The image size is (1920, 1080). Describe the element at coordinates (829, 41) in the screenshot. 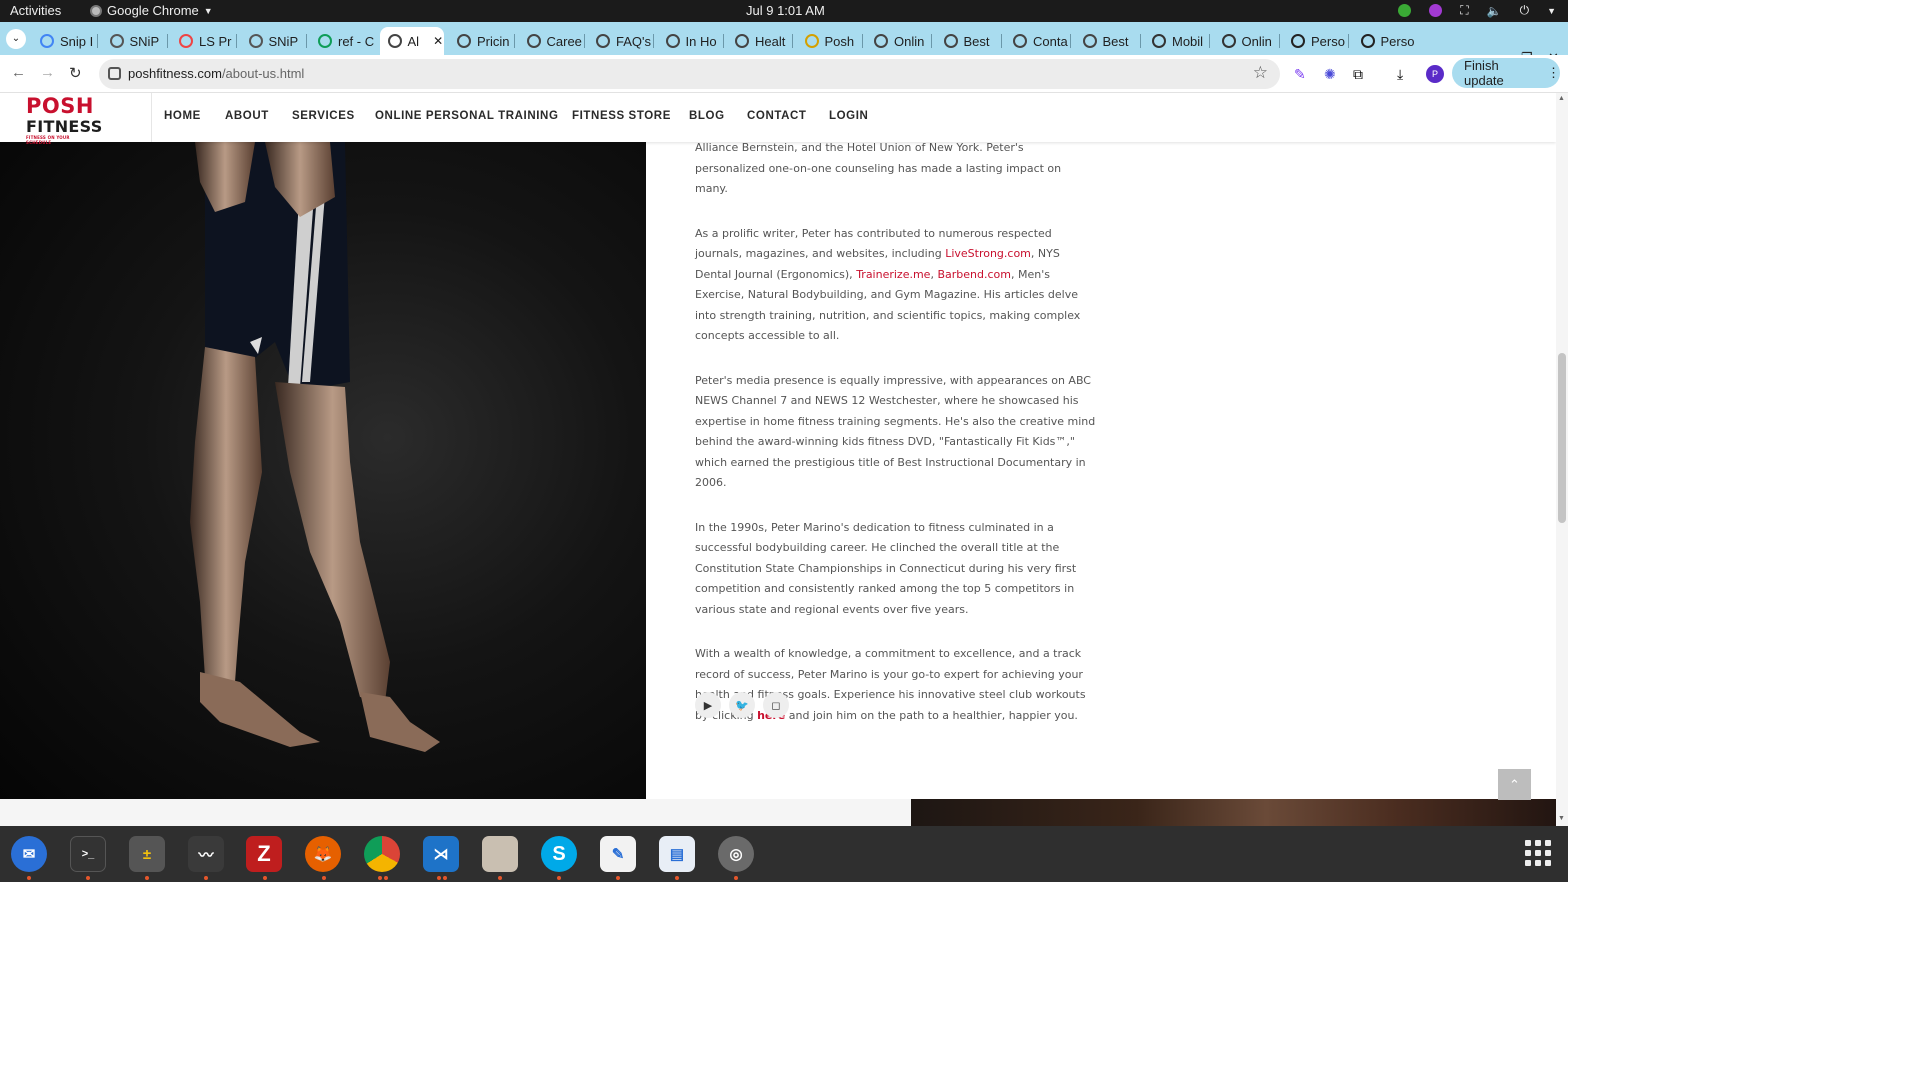

I see `browser-tab: Posh` at that location.